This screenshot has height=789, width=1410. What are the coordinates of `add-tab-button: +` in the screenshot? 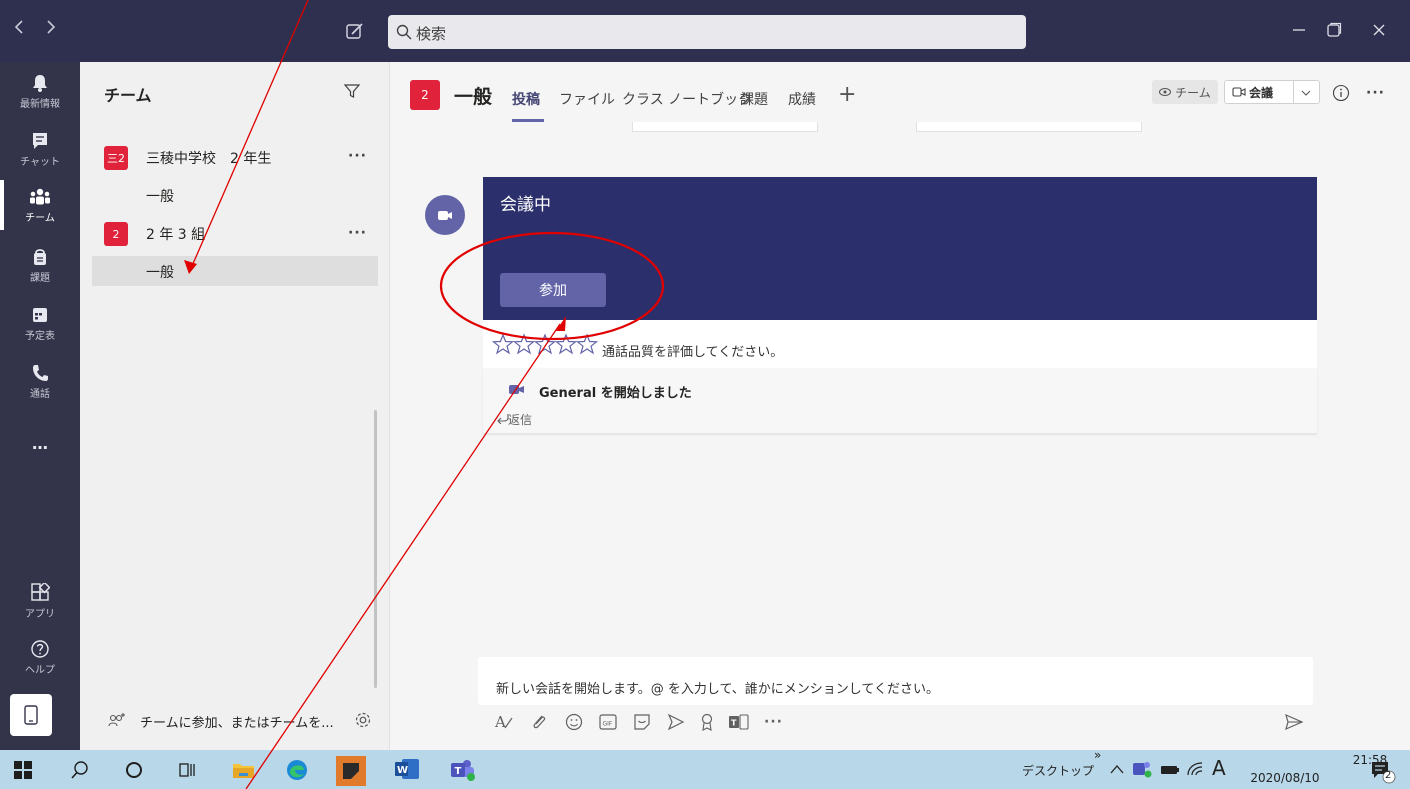 It's located at (847, 94).